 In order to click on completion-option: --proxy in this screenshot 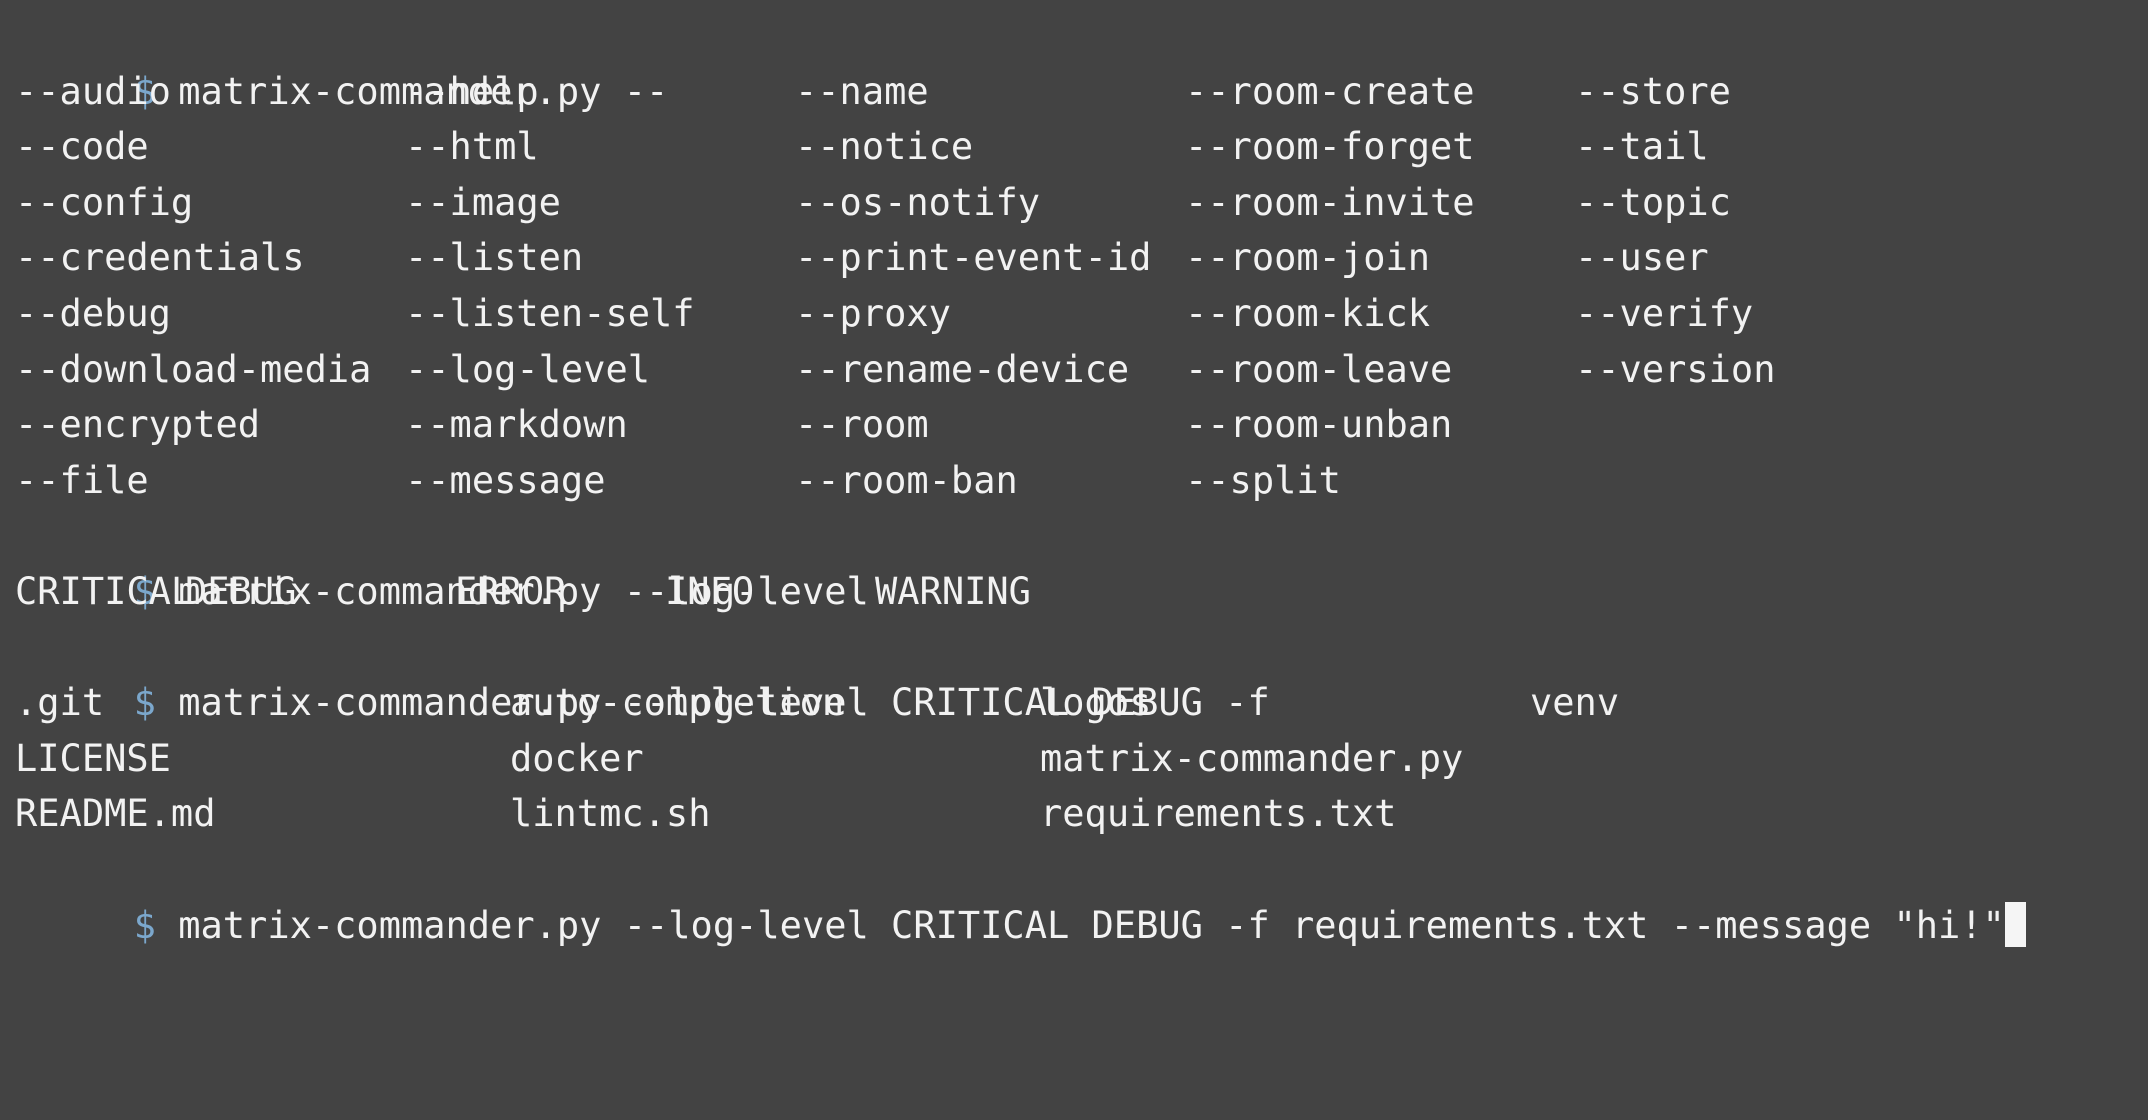, I will do `click(873, 314)`.